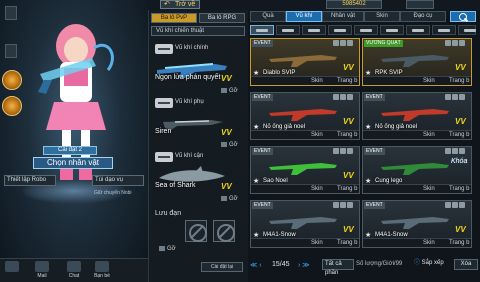  Describe the element at coordinates (466, 264) in the screenshot. I see `clear-button: Xóa` at that location.